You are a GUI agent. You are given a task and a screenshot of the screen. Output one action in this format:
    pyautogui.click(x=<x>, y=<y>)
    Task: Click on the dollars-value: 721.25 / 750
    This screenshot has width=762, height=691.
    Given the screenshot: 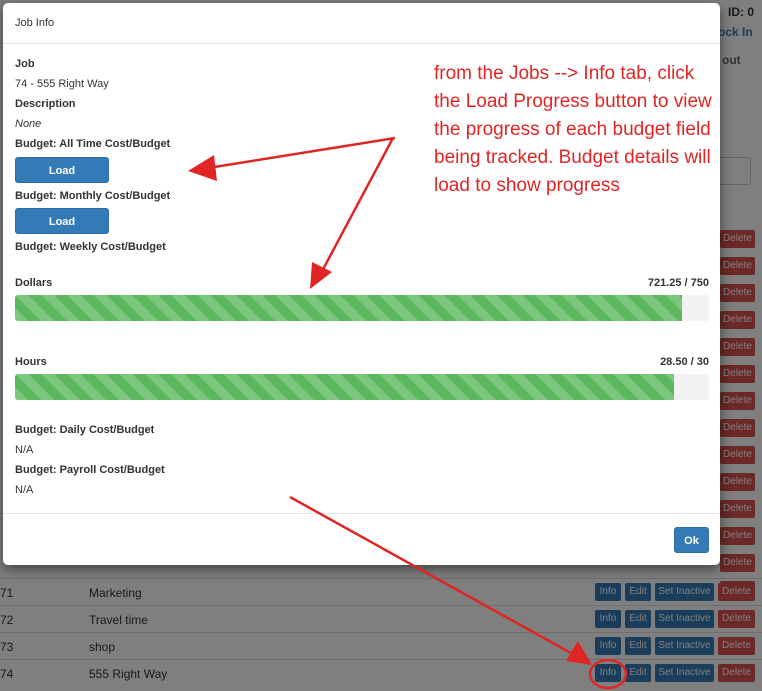 What is the action you would take?
    pyautogui.click(x=678, y=283)
    